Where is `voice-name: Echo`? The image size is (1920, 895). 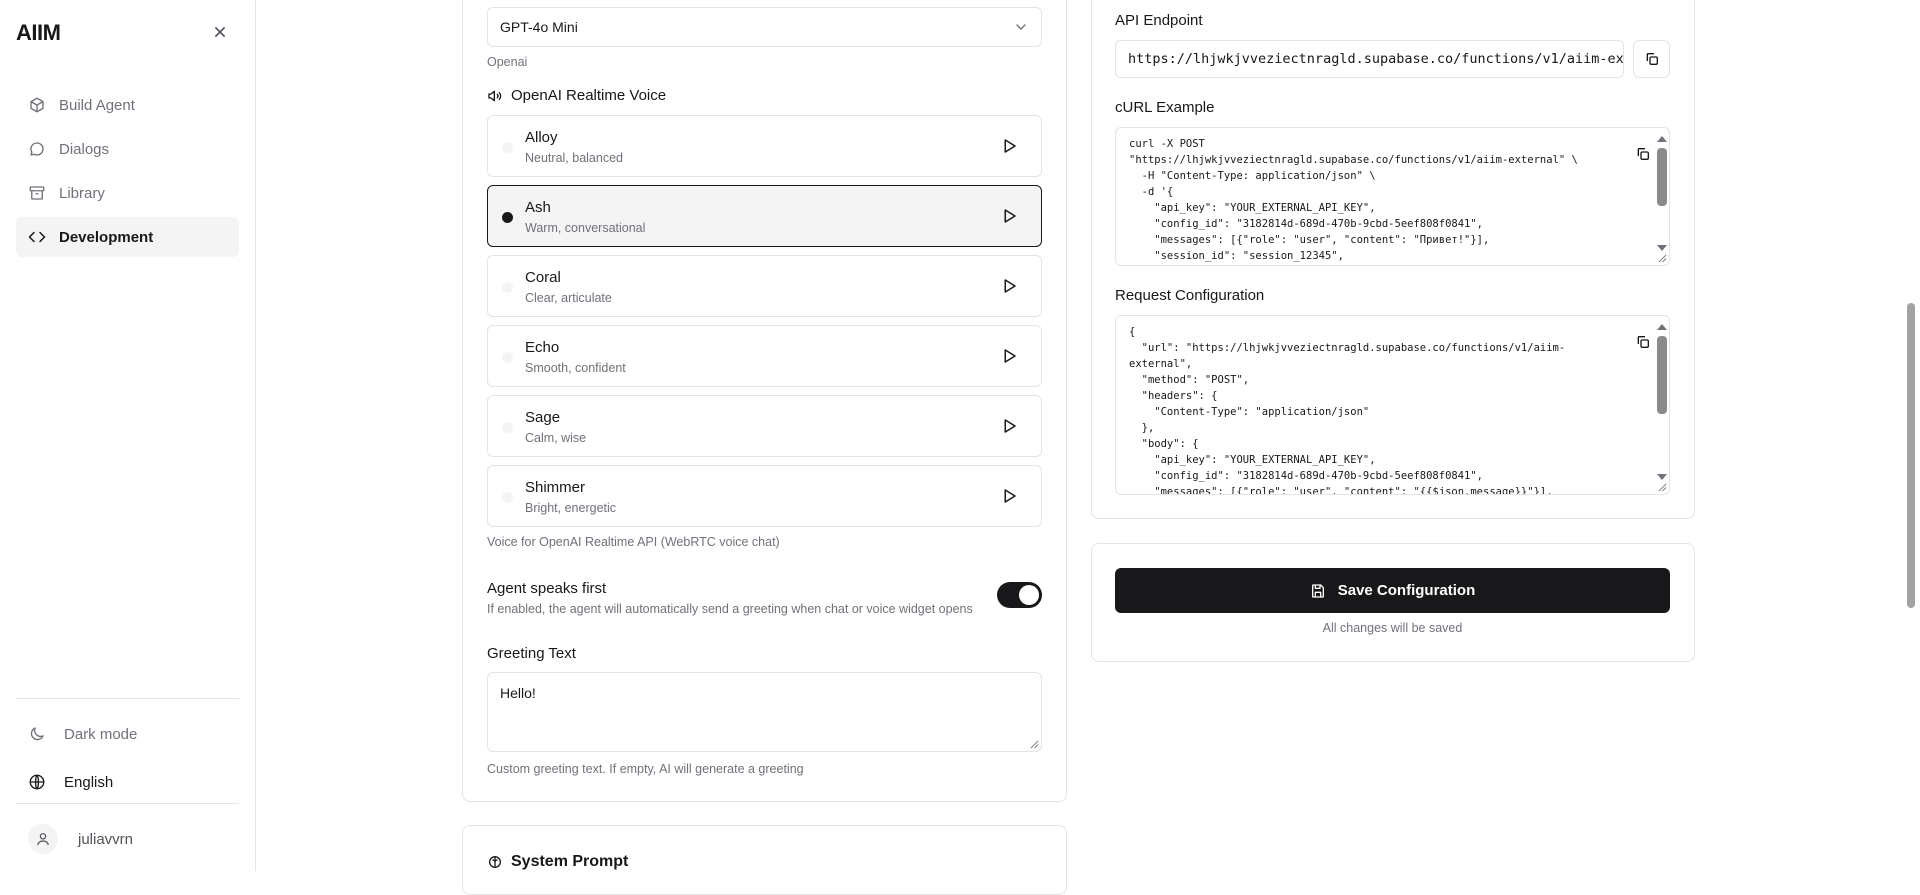 voice-name: Echo is located at coordinates (542, 347).